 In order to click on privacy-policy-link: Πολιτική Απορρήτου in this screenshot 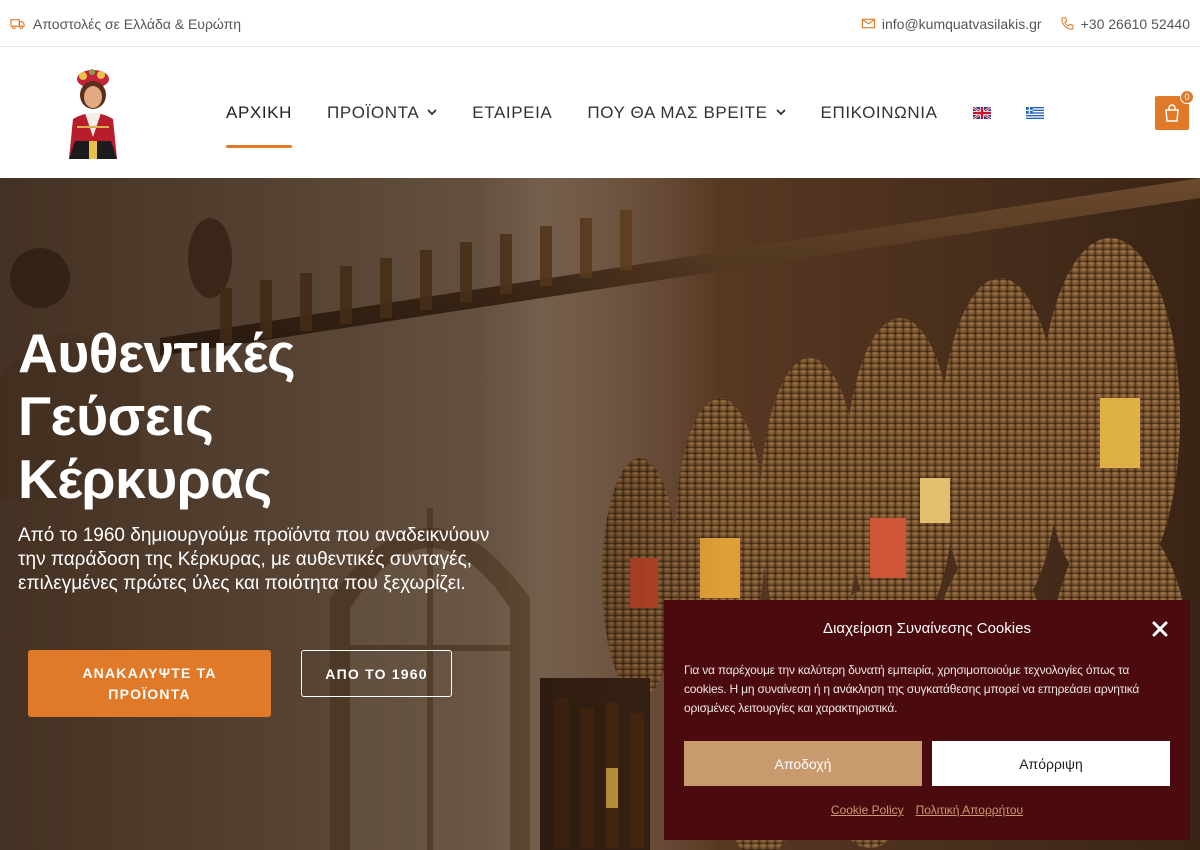, I will do `click(969, 810)`.